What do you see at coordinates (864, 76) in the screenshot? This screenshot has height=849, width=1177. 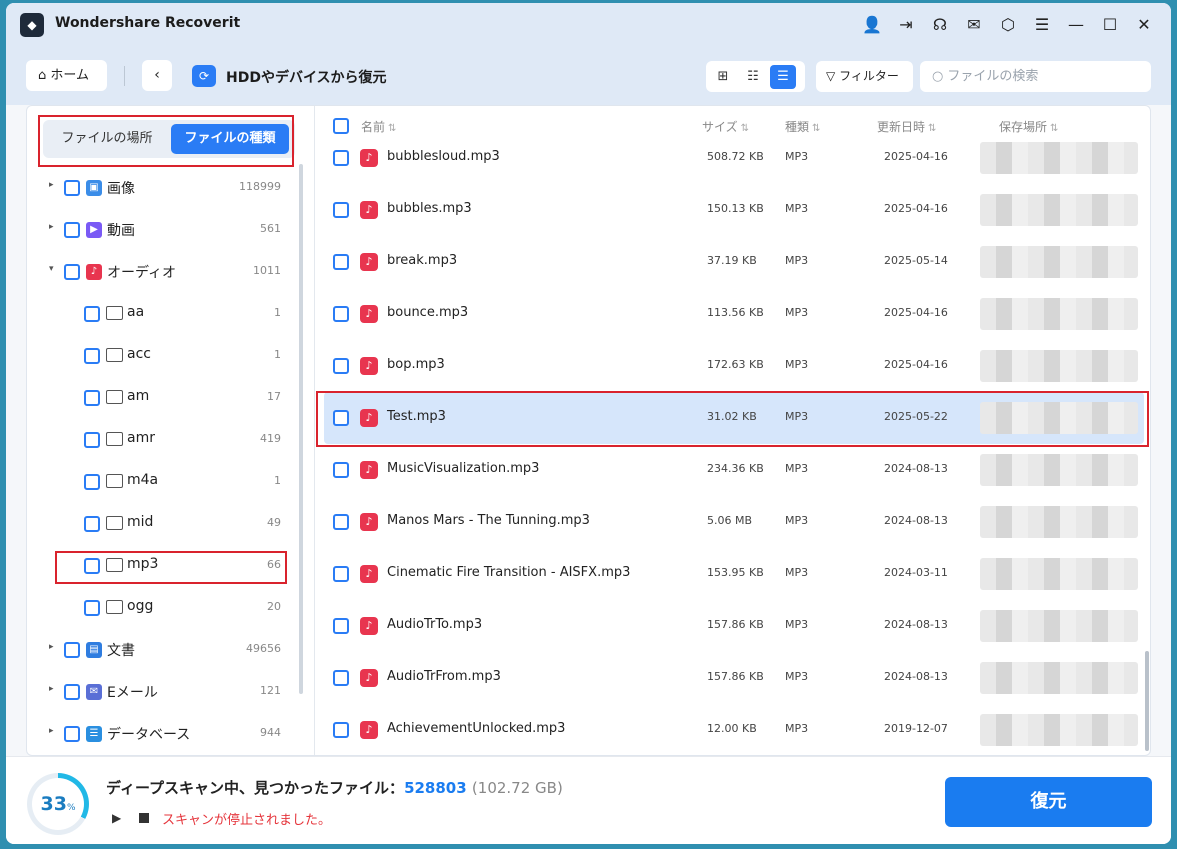 I see `filter-button: ▽ フィルター` at bounding box center [864, 76].